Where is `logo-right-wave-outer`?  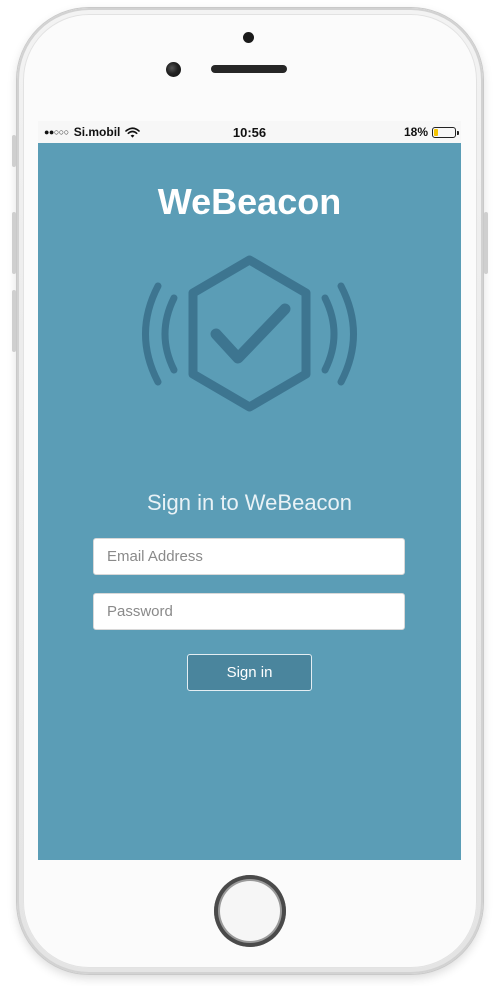
logo-right-wave-outer is located at coordinates (347, 334).